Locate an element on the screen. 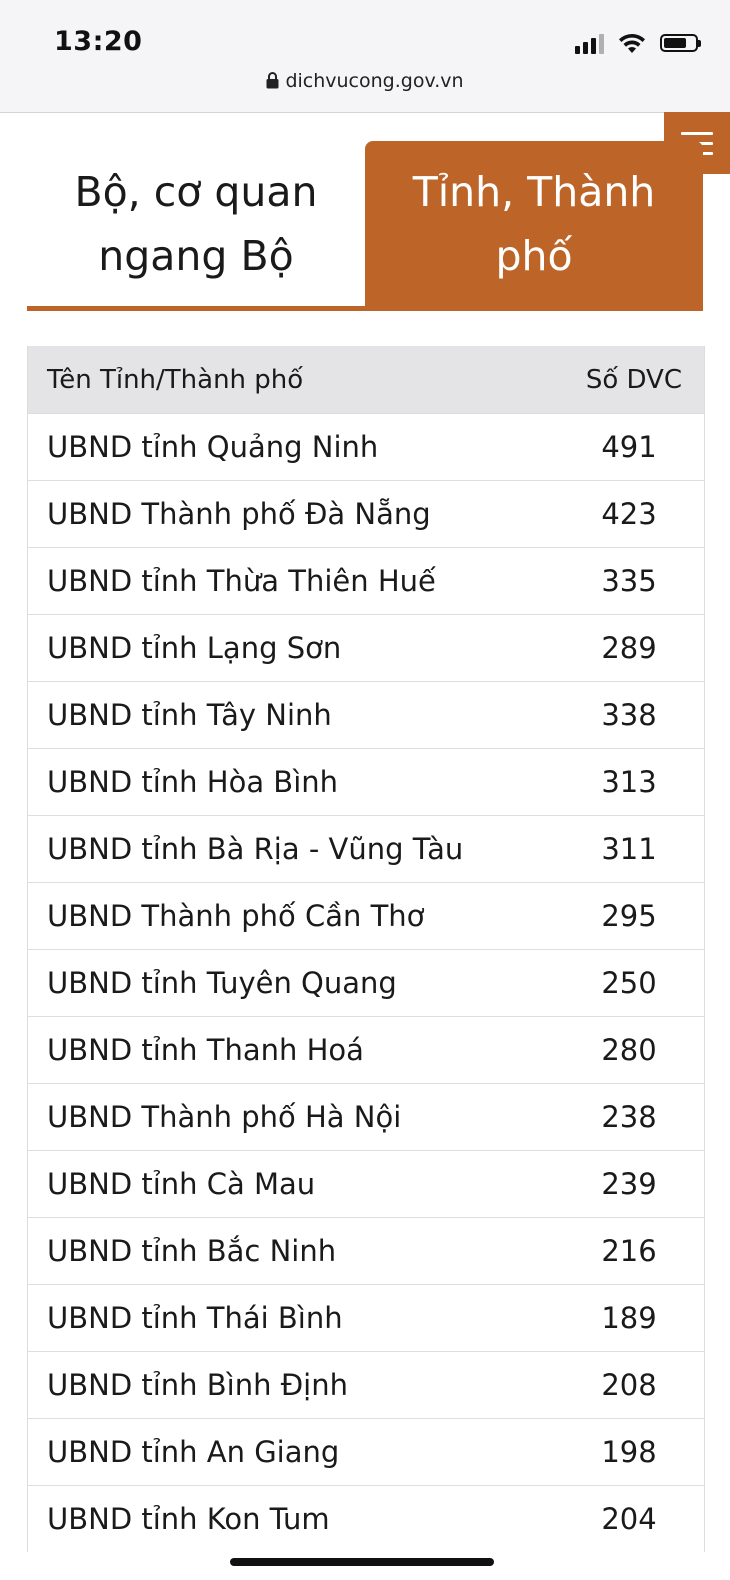 This screenshot has height=1580, width=730. province-name: UBND Thành phố Hà Nội is located at coordinates (224, 1117).